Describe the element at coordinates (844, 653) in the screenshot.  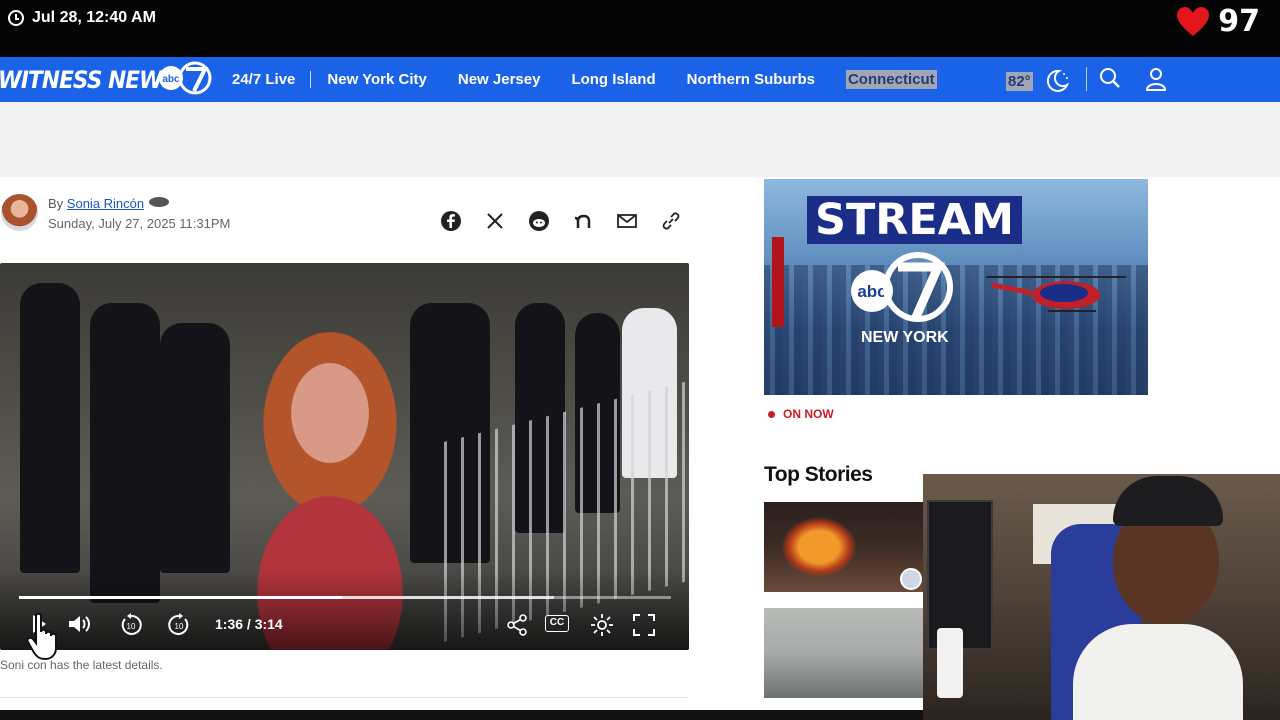
I see `story-thumbnail-skyline` at that location.